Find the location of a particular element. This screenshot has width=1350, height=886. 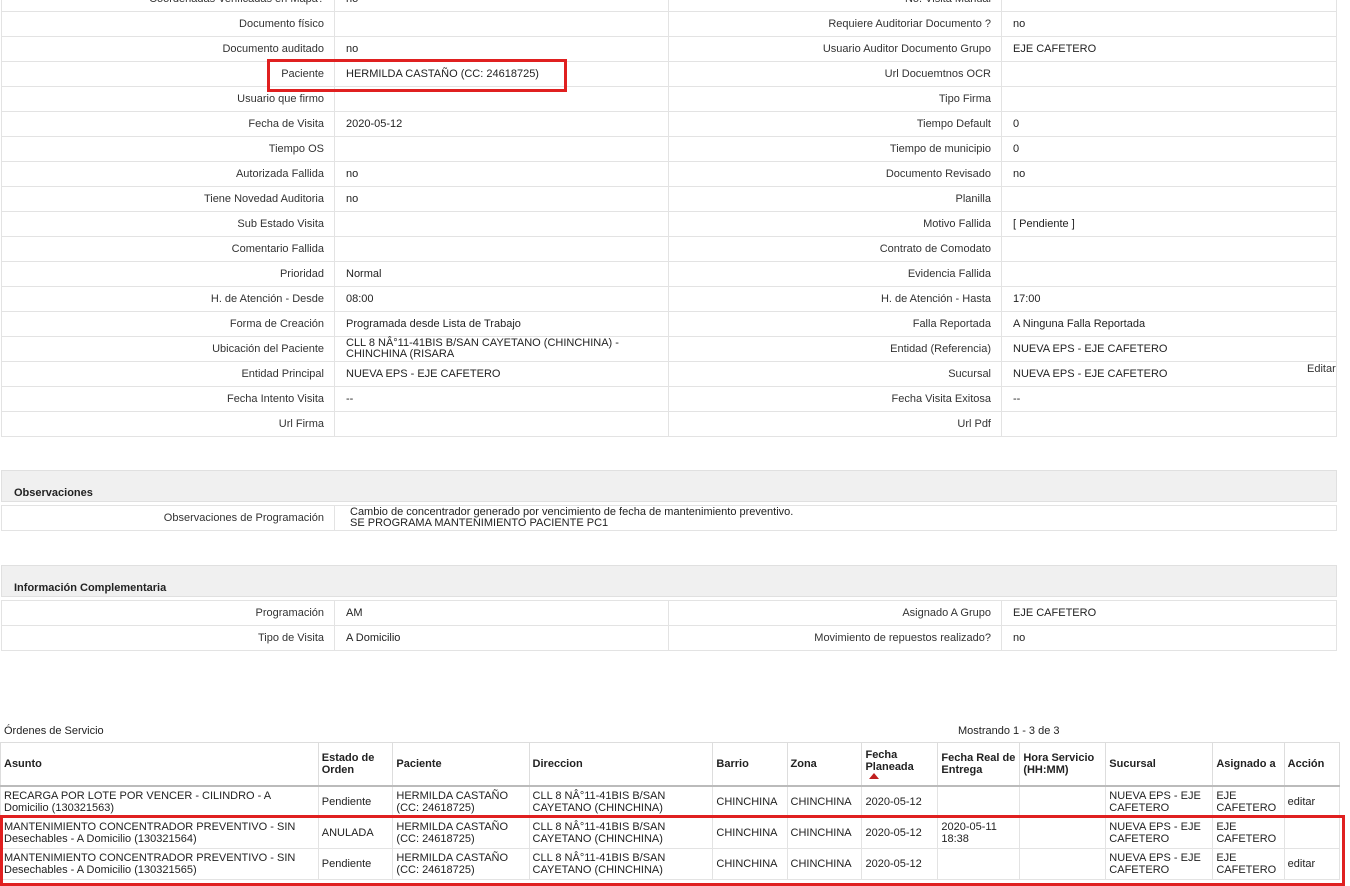

column-header-label: Asunto is located at coordinates (23, 764).